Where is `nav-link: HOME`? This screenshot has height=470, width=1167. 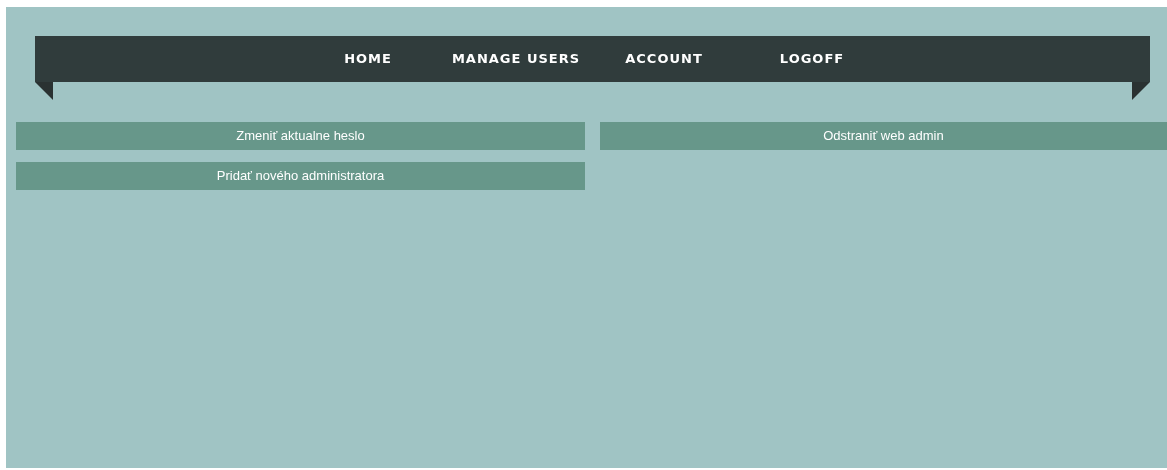 nav-link: HOME is located at coordinates (368, 59).